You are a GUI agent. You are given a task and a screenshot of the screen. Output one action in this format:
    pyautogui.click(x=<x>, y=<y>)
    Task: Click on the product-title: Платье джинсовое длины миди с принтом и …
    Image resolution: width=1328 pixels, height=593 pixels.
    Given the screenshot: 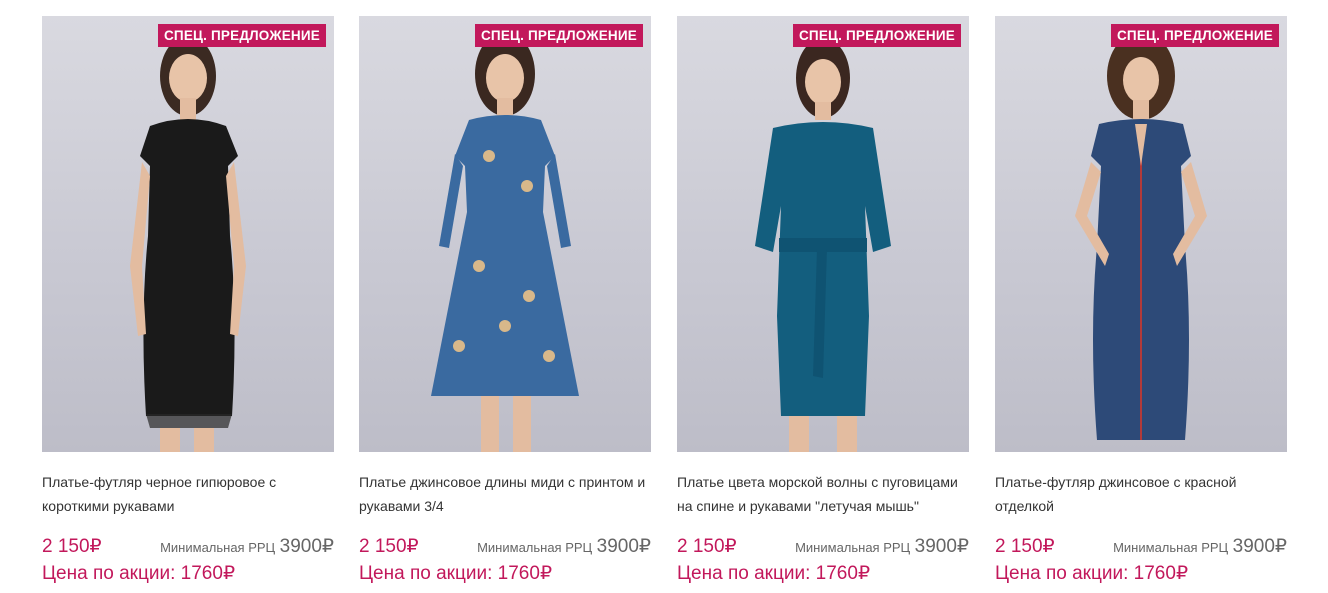 What is the action you would take?
    pyautogui.click(x=505, y=494)
    